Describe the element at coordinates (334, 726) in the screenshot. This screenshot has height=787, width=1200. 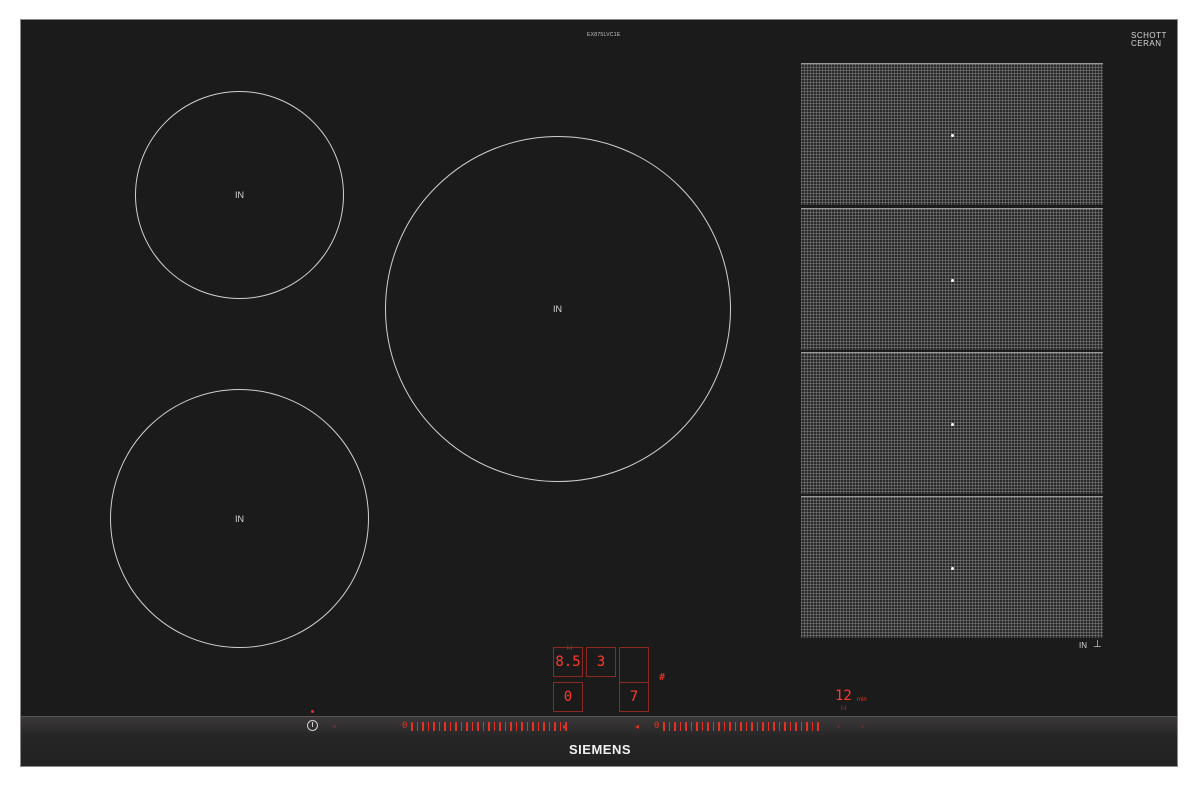
I see `lock-icon: ▫` at that location.